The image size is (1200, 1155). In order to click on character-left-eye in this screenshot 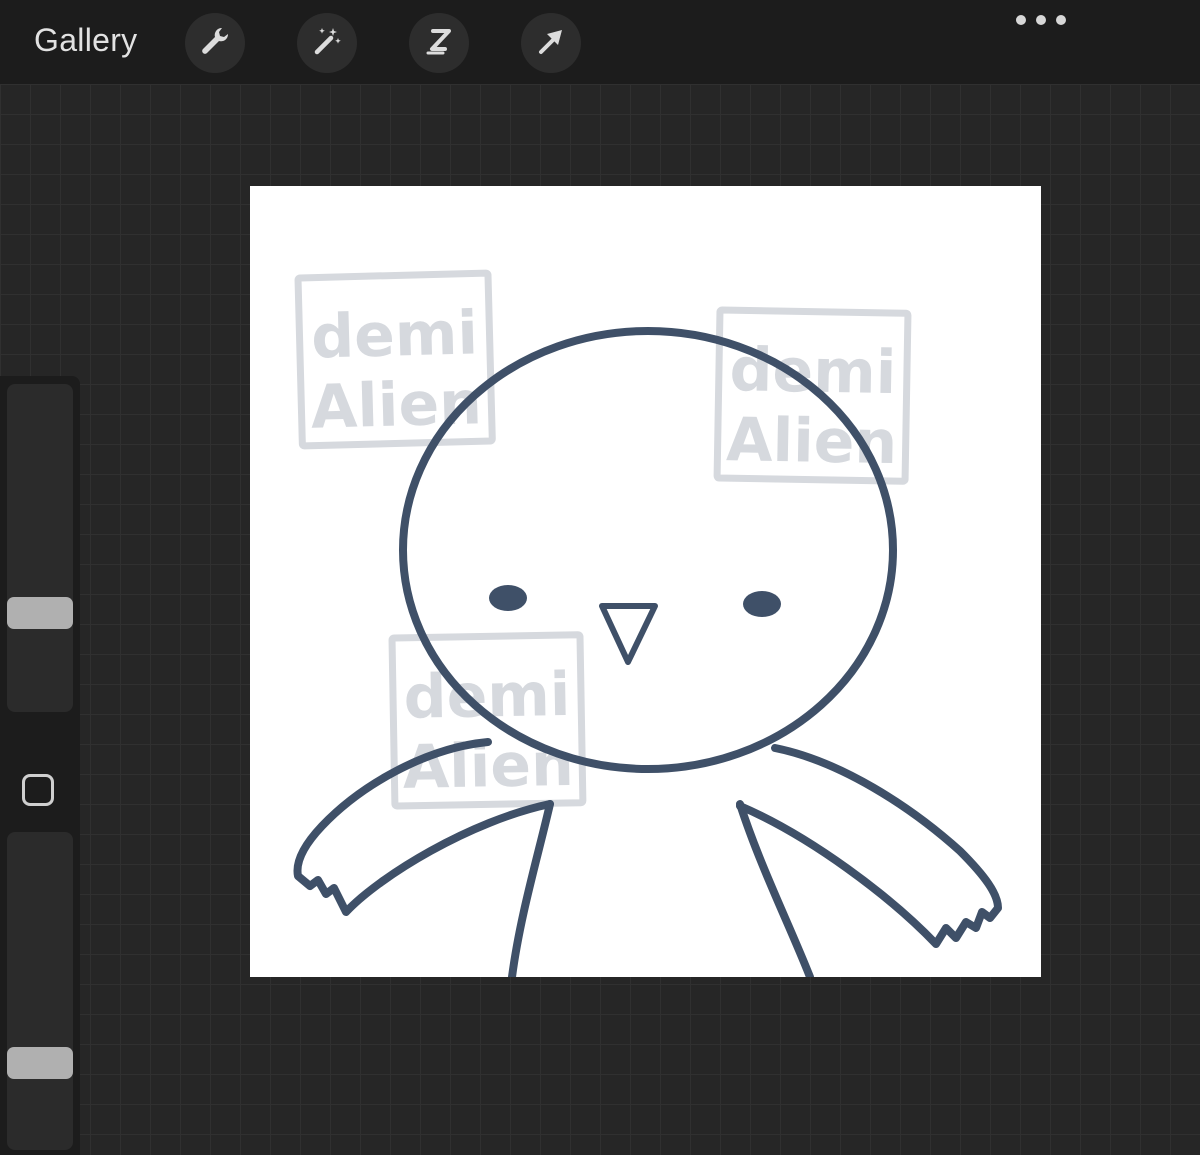, I will do `click(508, 598)`.